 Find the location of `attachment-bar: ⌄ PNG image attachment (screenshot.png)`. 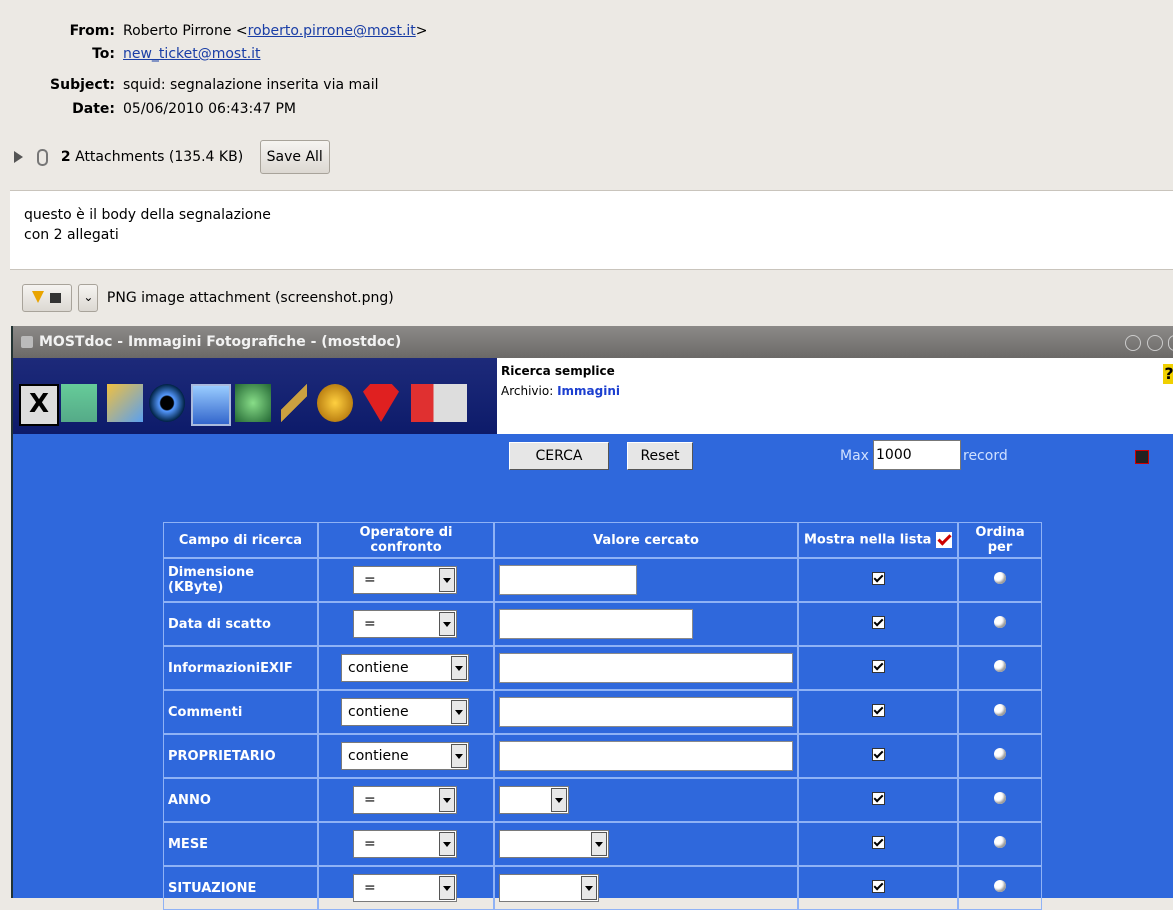

attachment-bar: ⌄ PNG image attachment (screenshot.png) is located at coordinates (208, 299).